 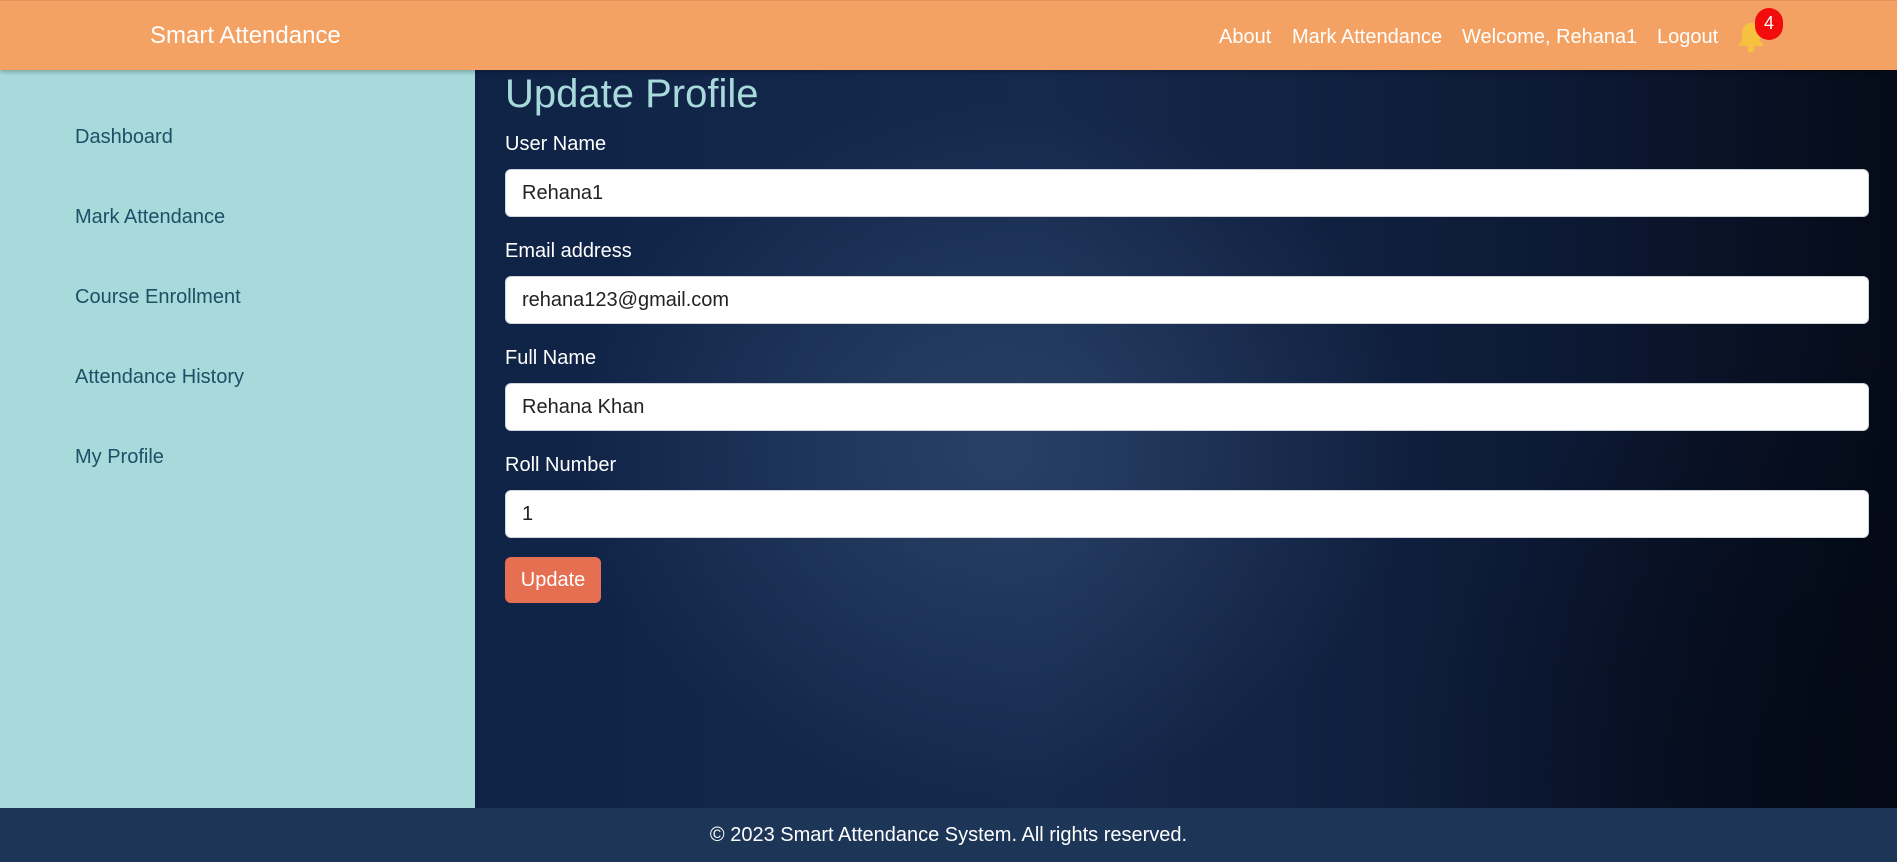 What do you see at coordinates (124, 137) in the screenshot?
I see `sidebar-item-dashboard: Dashboard` at bounding box center [124, 137].